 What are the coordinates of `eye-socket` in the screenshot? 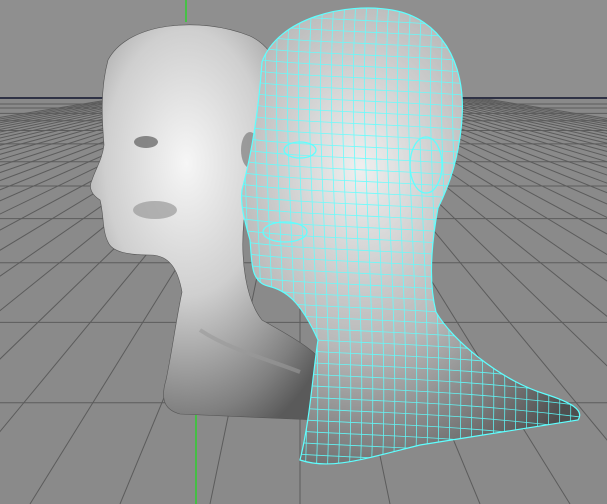 It's located at (146, 142).